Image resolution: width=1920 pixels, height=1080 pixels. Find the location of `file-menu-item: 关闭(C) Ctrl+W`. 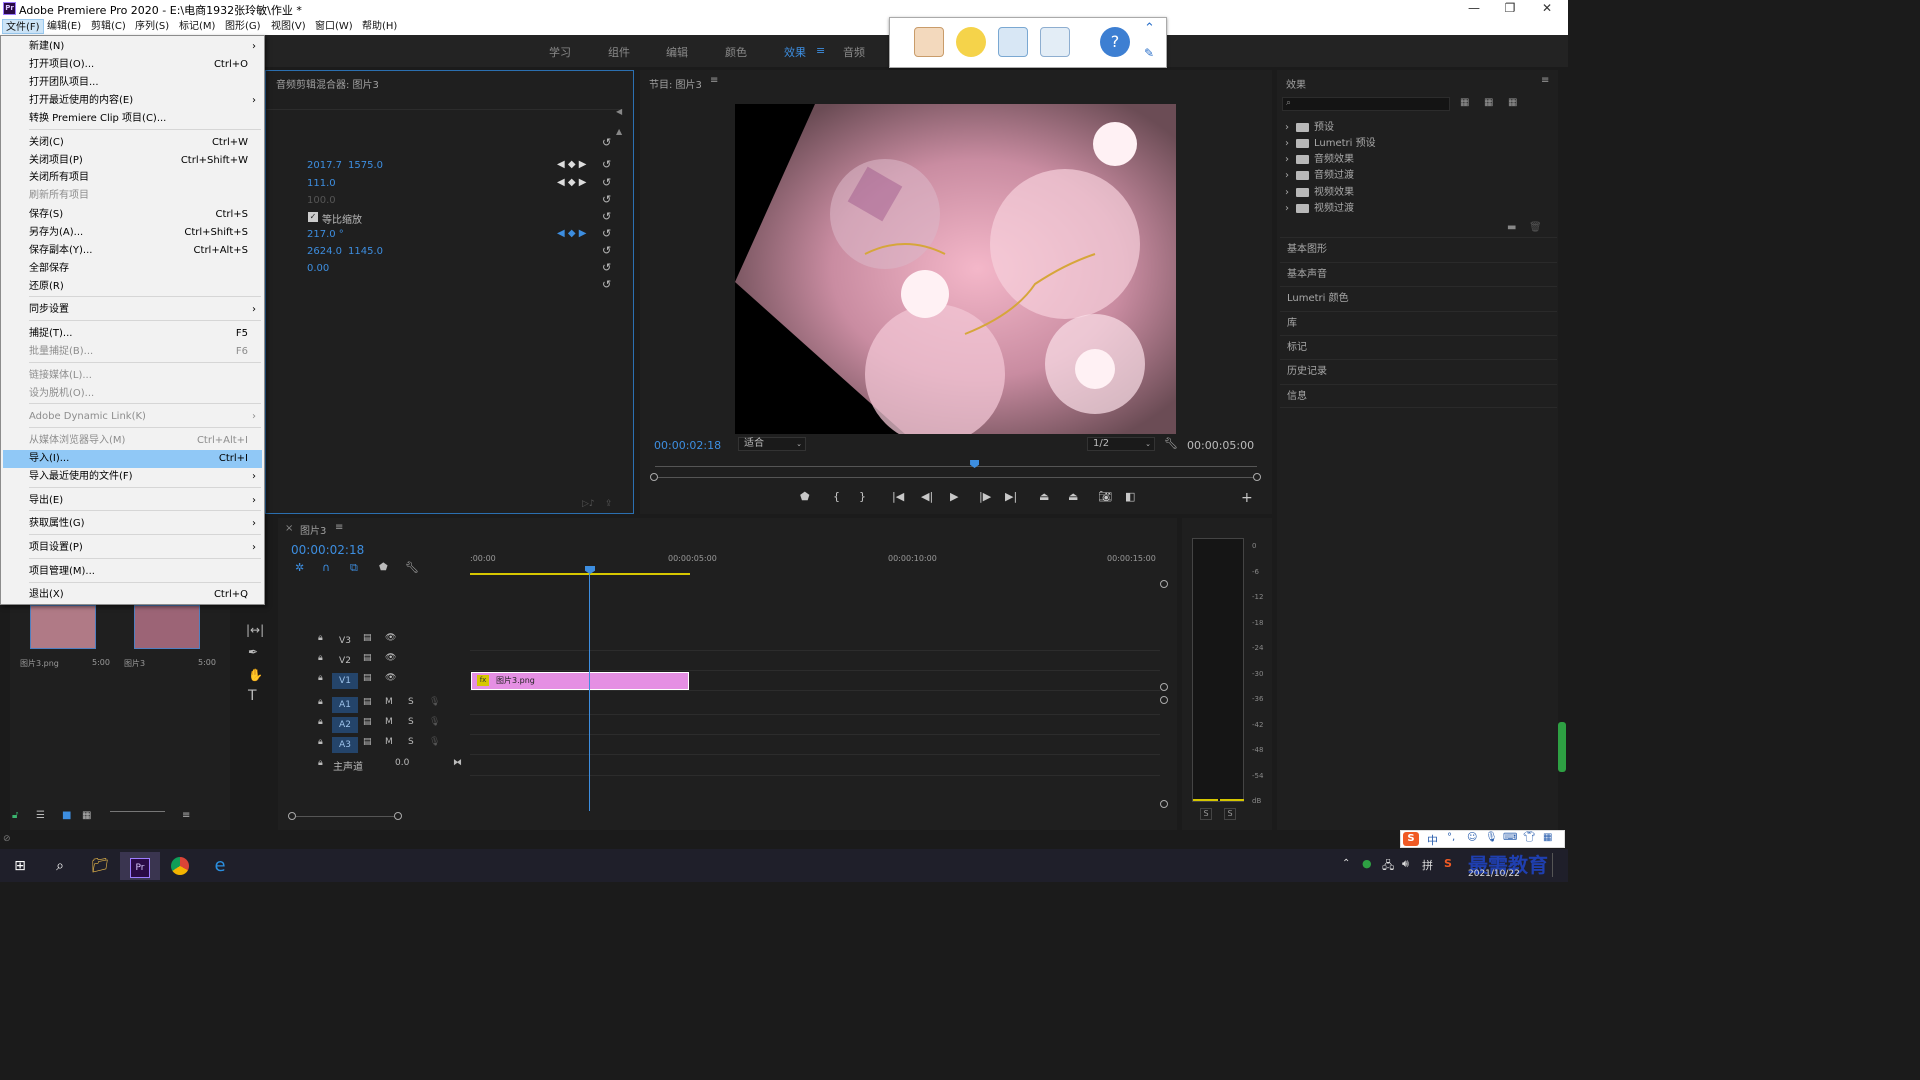

file-menu-item: 关闭(C) Ctrl+W is located at coordinates (132, 143).